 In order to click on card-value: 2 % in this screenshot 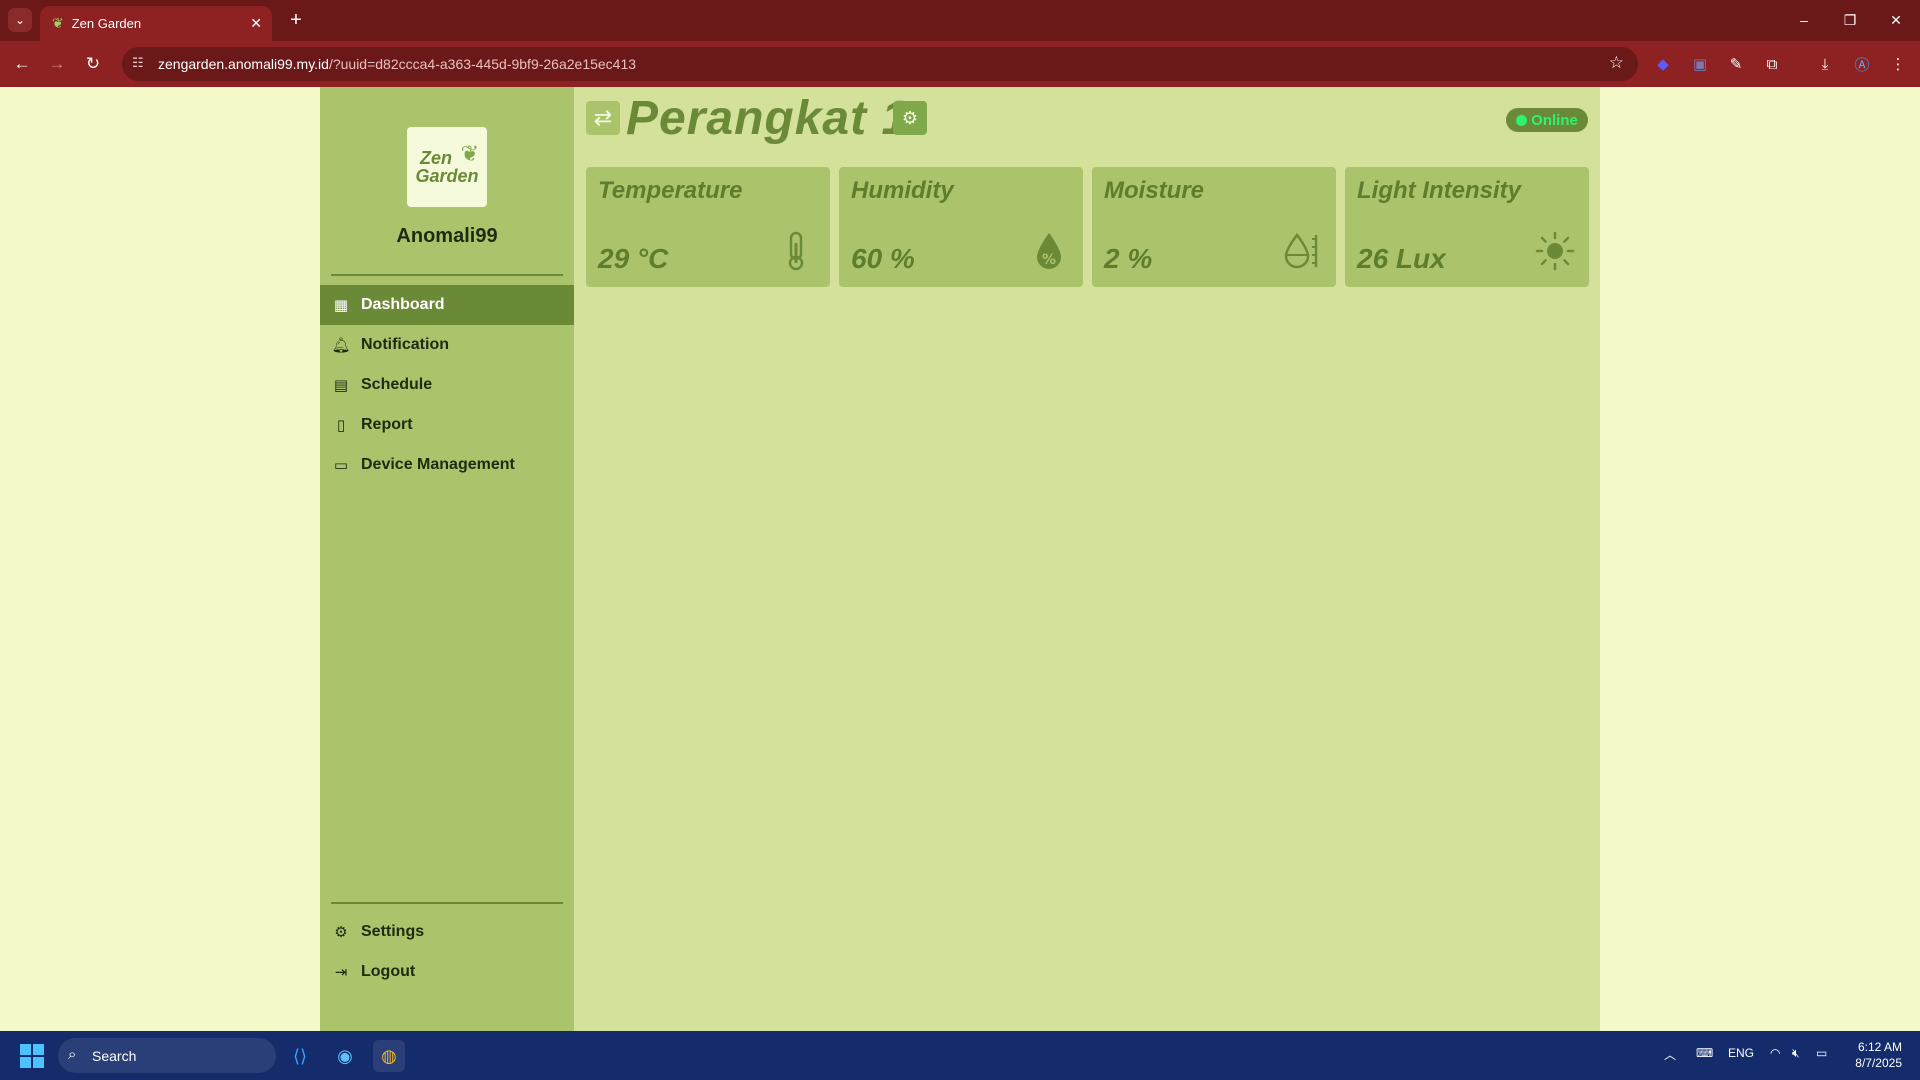, I will do `click(1128, 258)`.